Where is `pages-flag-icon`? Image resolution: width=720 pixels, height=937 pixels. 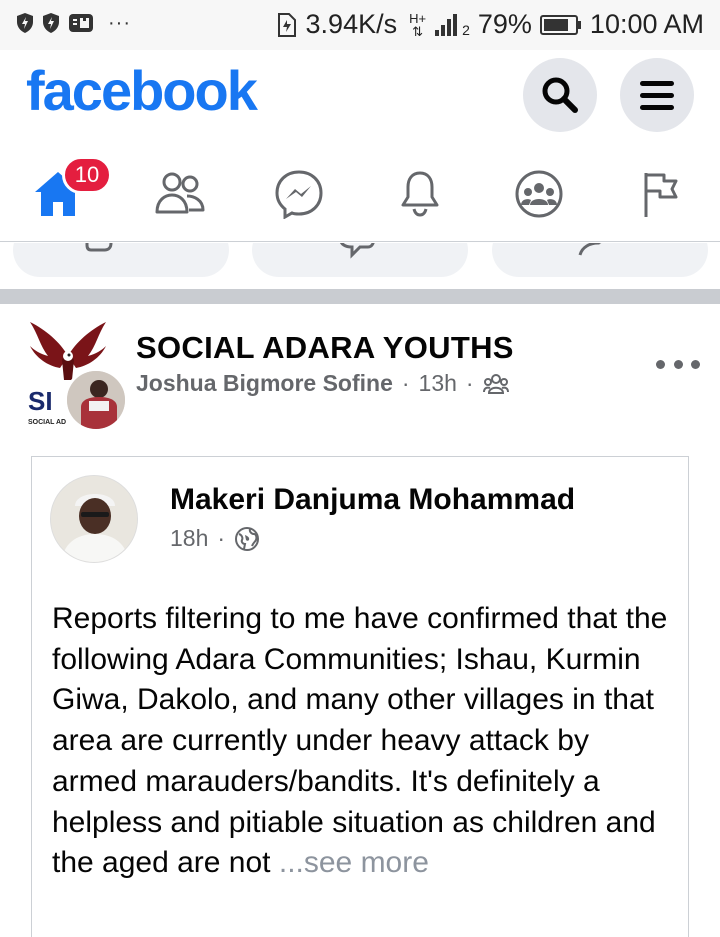
pages-flag-icon is located at coordinates (661, 195).